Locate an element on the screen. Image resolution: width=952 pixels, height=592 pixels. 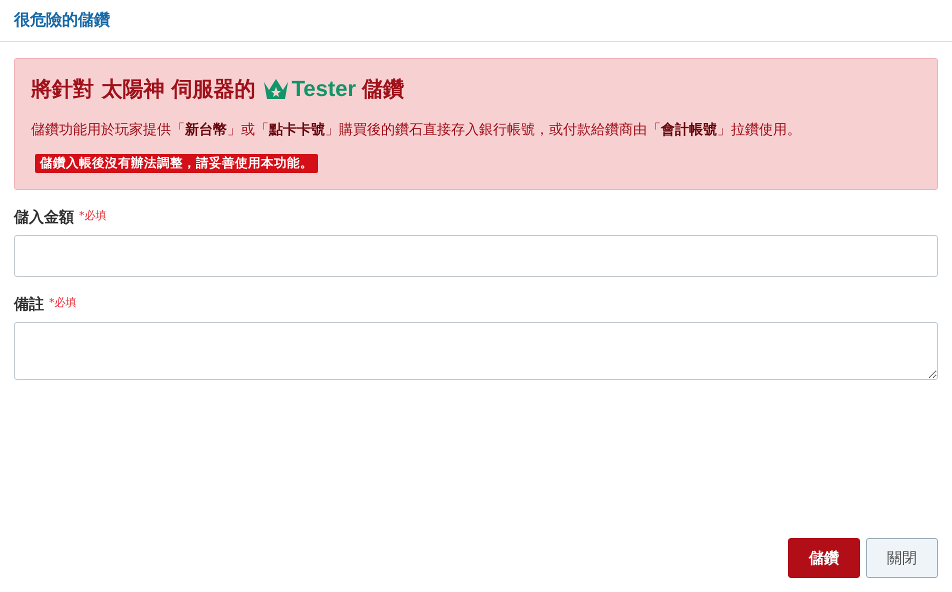
submit-button: 儲鑽 is located at coordinates (824, 558).